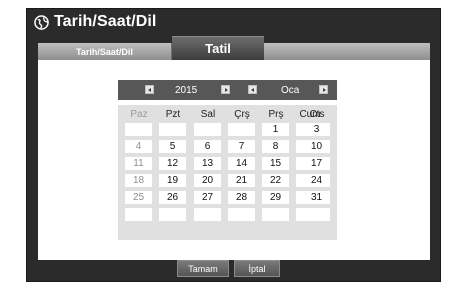 The height and width of the screenshot is (294, 452). Describe the element at coordinates (207, 180) in the screenshot. I see `calendar-day: 20` at that location.